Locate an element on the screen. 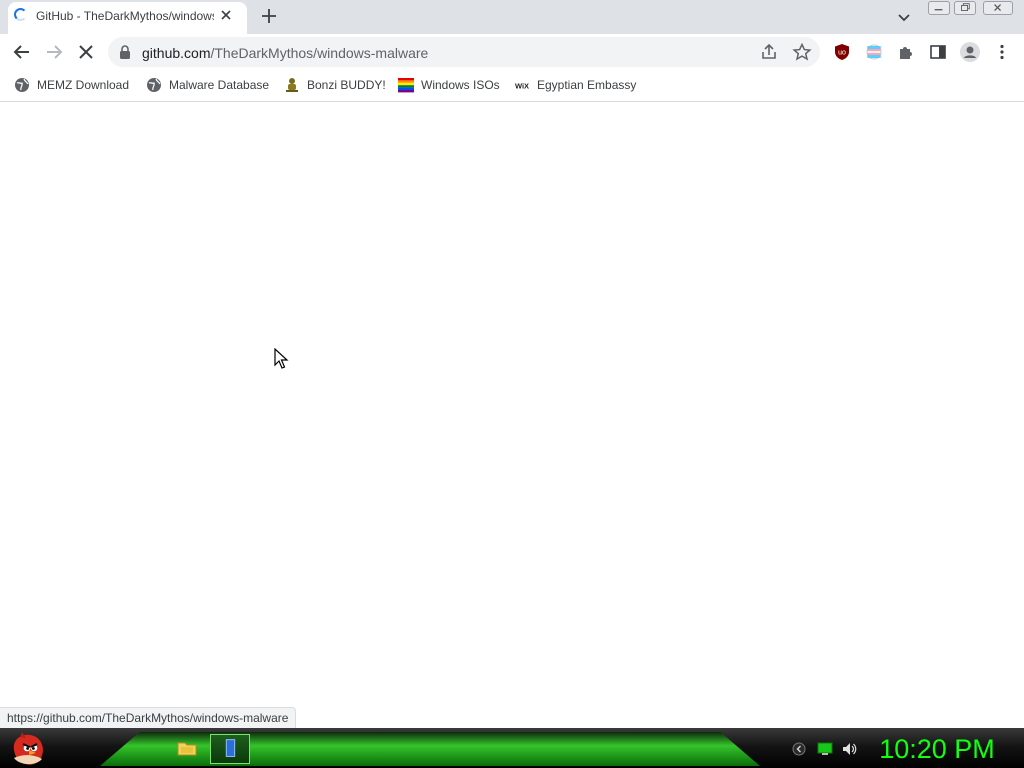  ublock-icon: uo is located at coordinates (842, 52).